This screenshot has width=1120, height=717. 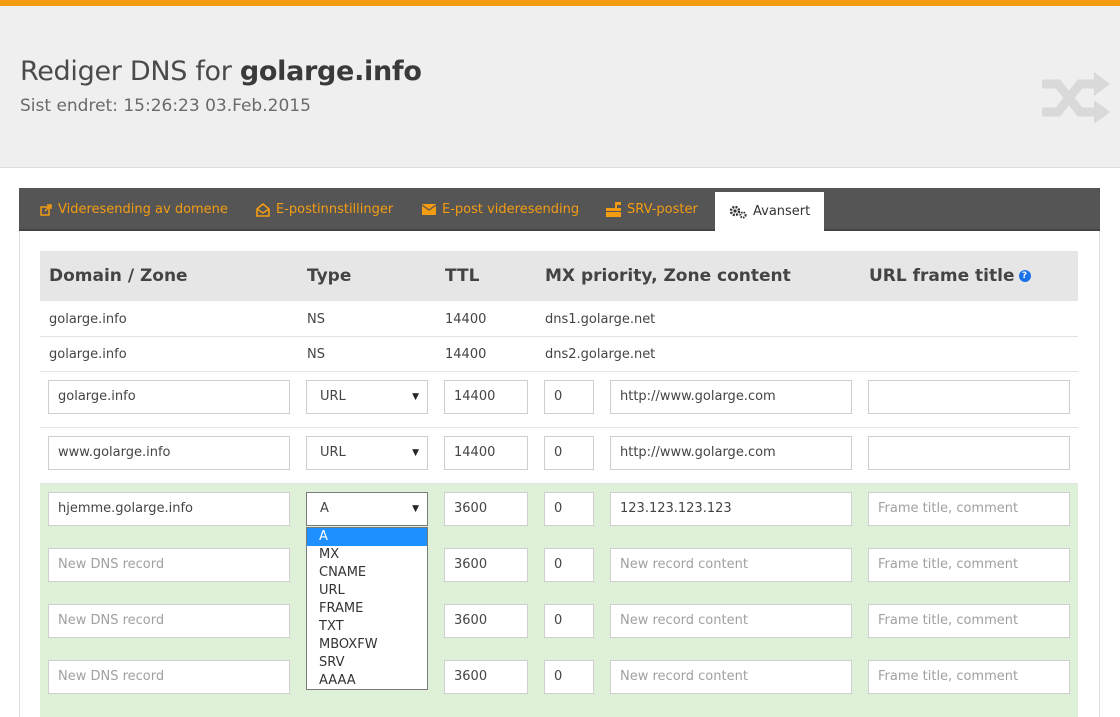 What do you see at coordinates (1024, 276) in the screenshot?
I see `help-icon: ?` at bounding box center [1024, 276].